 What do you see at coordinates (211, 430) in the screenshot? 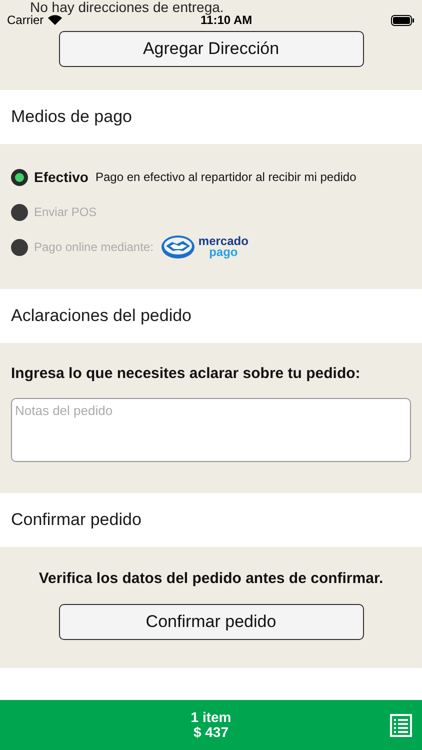
I see `notes-field: Notas del pedido` at bounding box center [211, 430].